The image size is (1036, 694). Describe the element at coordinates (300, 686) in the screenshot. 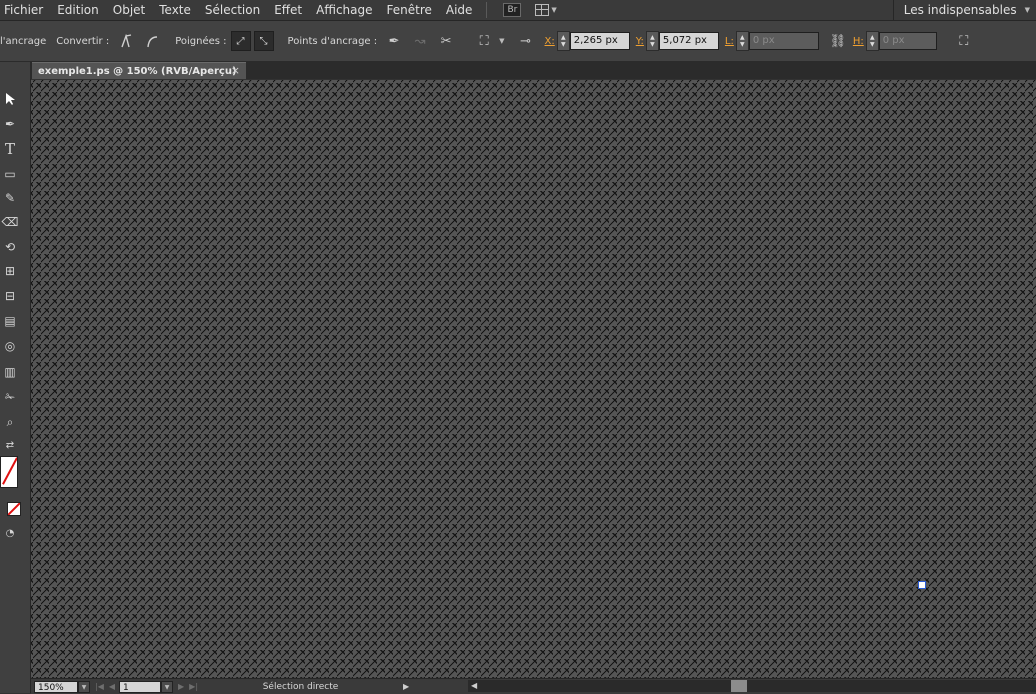

I see `status-text: Sélection directe` at that location.